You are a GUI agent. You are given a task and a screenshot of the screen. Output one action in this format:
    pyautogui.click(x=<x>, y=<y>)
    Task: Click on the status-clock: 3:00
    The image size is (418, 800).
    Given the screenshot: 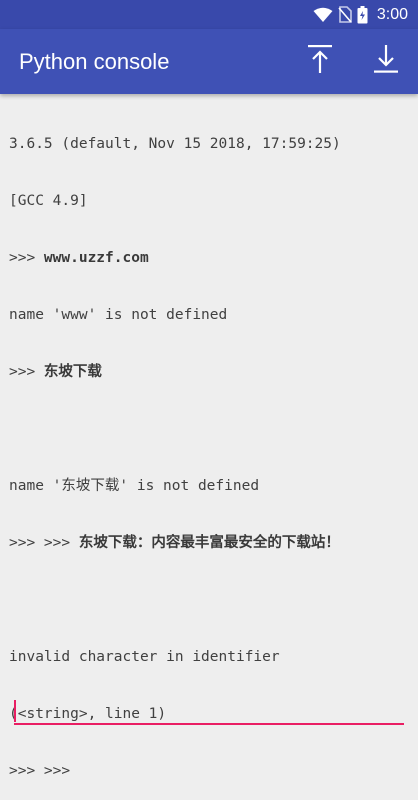 What is the action you would take?
    pyautogui.click(x=392, y=14)
    